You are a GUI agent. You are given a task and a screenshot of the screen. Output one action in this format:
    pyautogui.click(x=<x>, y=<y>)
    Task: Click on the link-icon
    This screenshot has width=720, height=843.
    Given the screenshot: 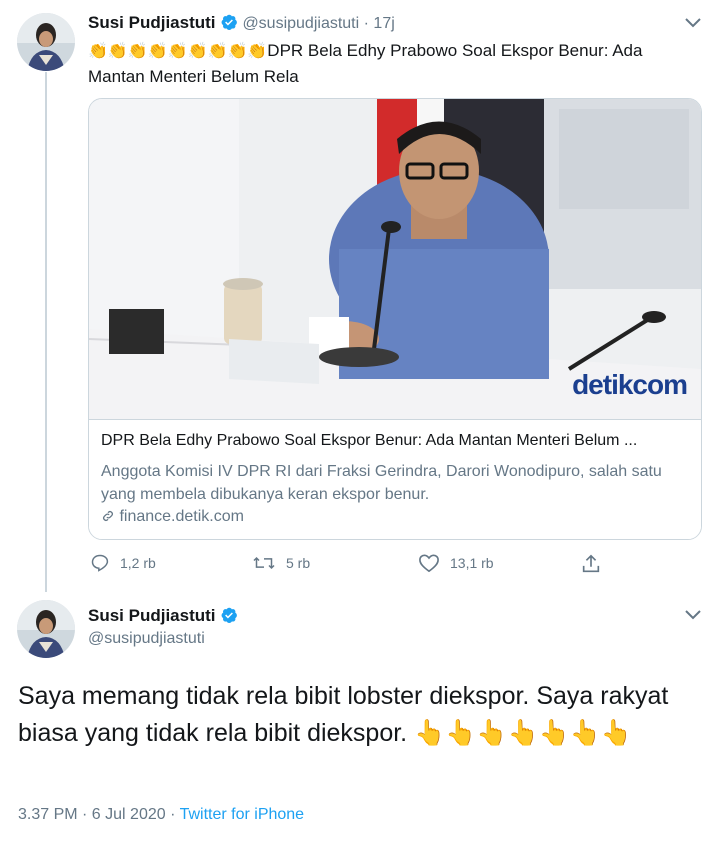 What is the action you would take?
    pyautogui.click(x=110, y=516)
    